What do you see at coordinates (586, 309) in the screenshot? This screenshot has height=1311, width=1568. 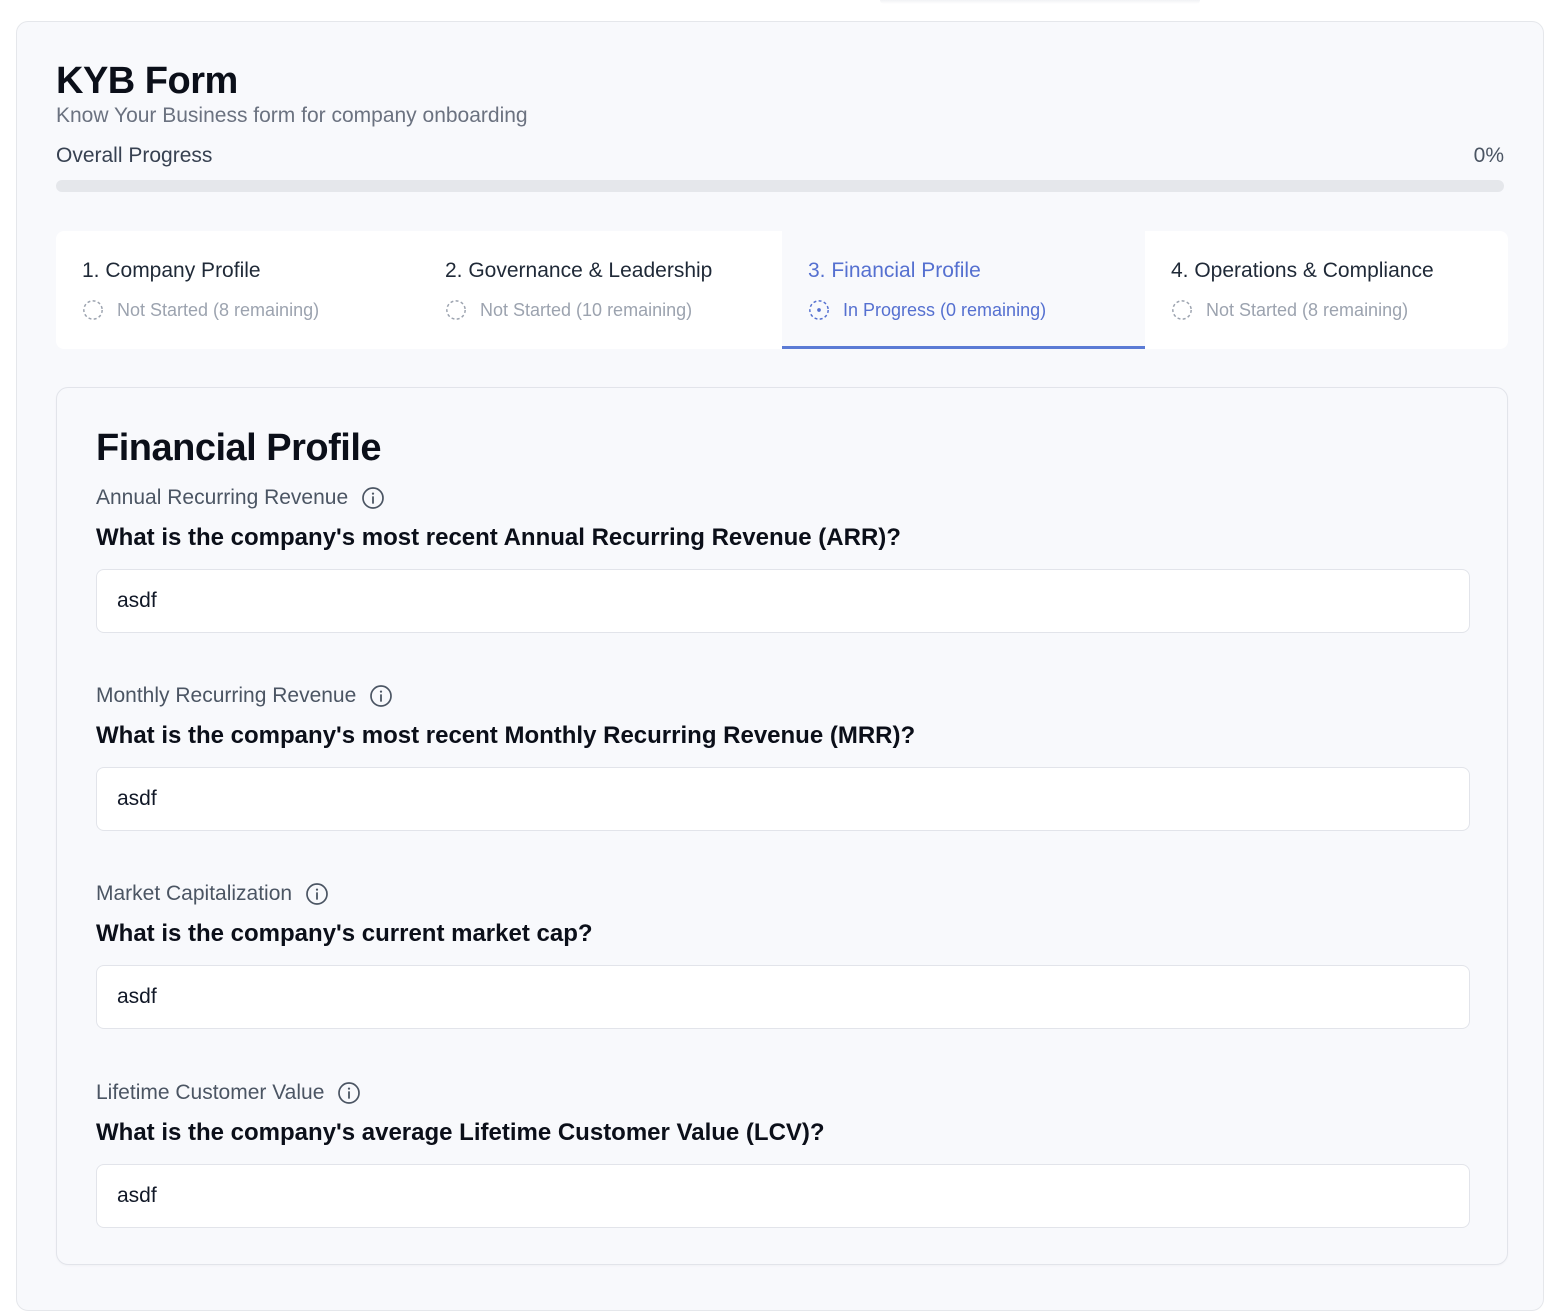 I see `tab-status-text: Not Started (10 remaining)` at bounding box center [586, 309].